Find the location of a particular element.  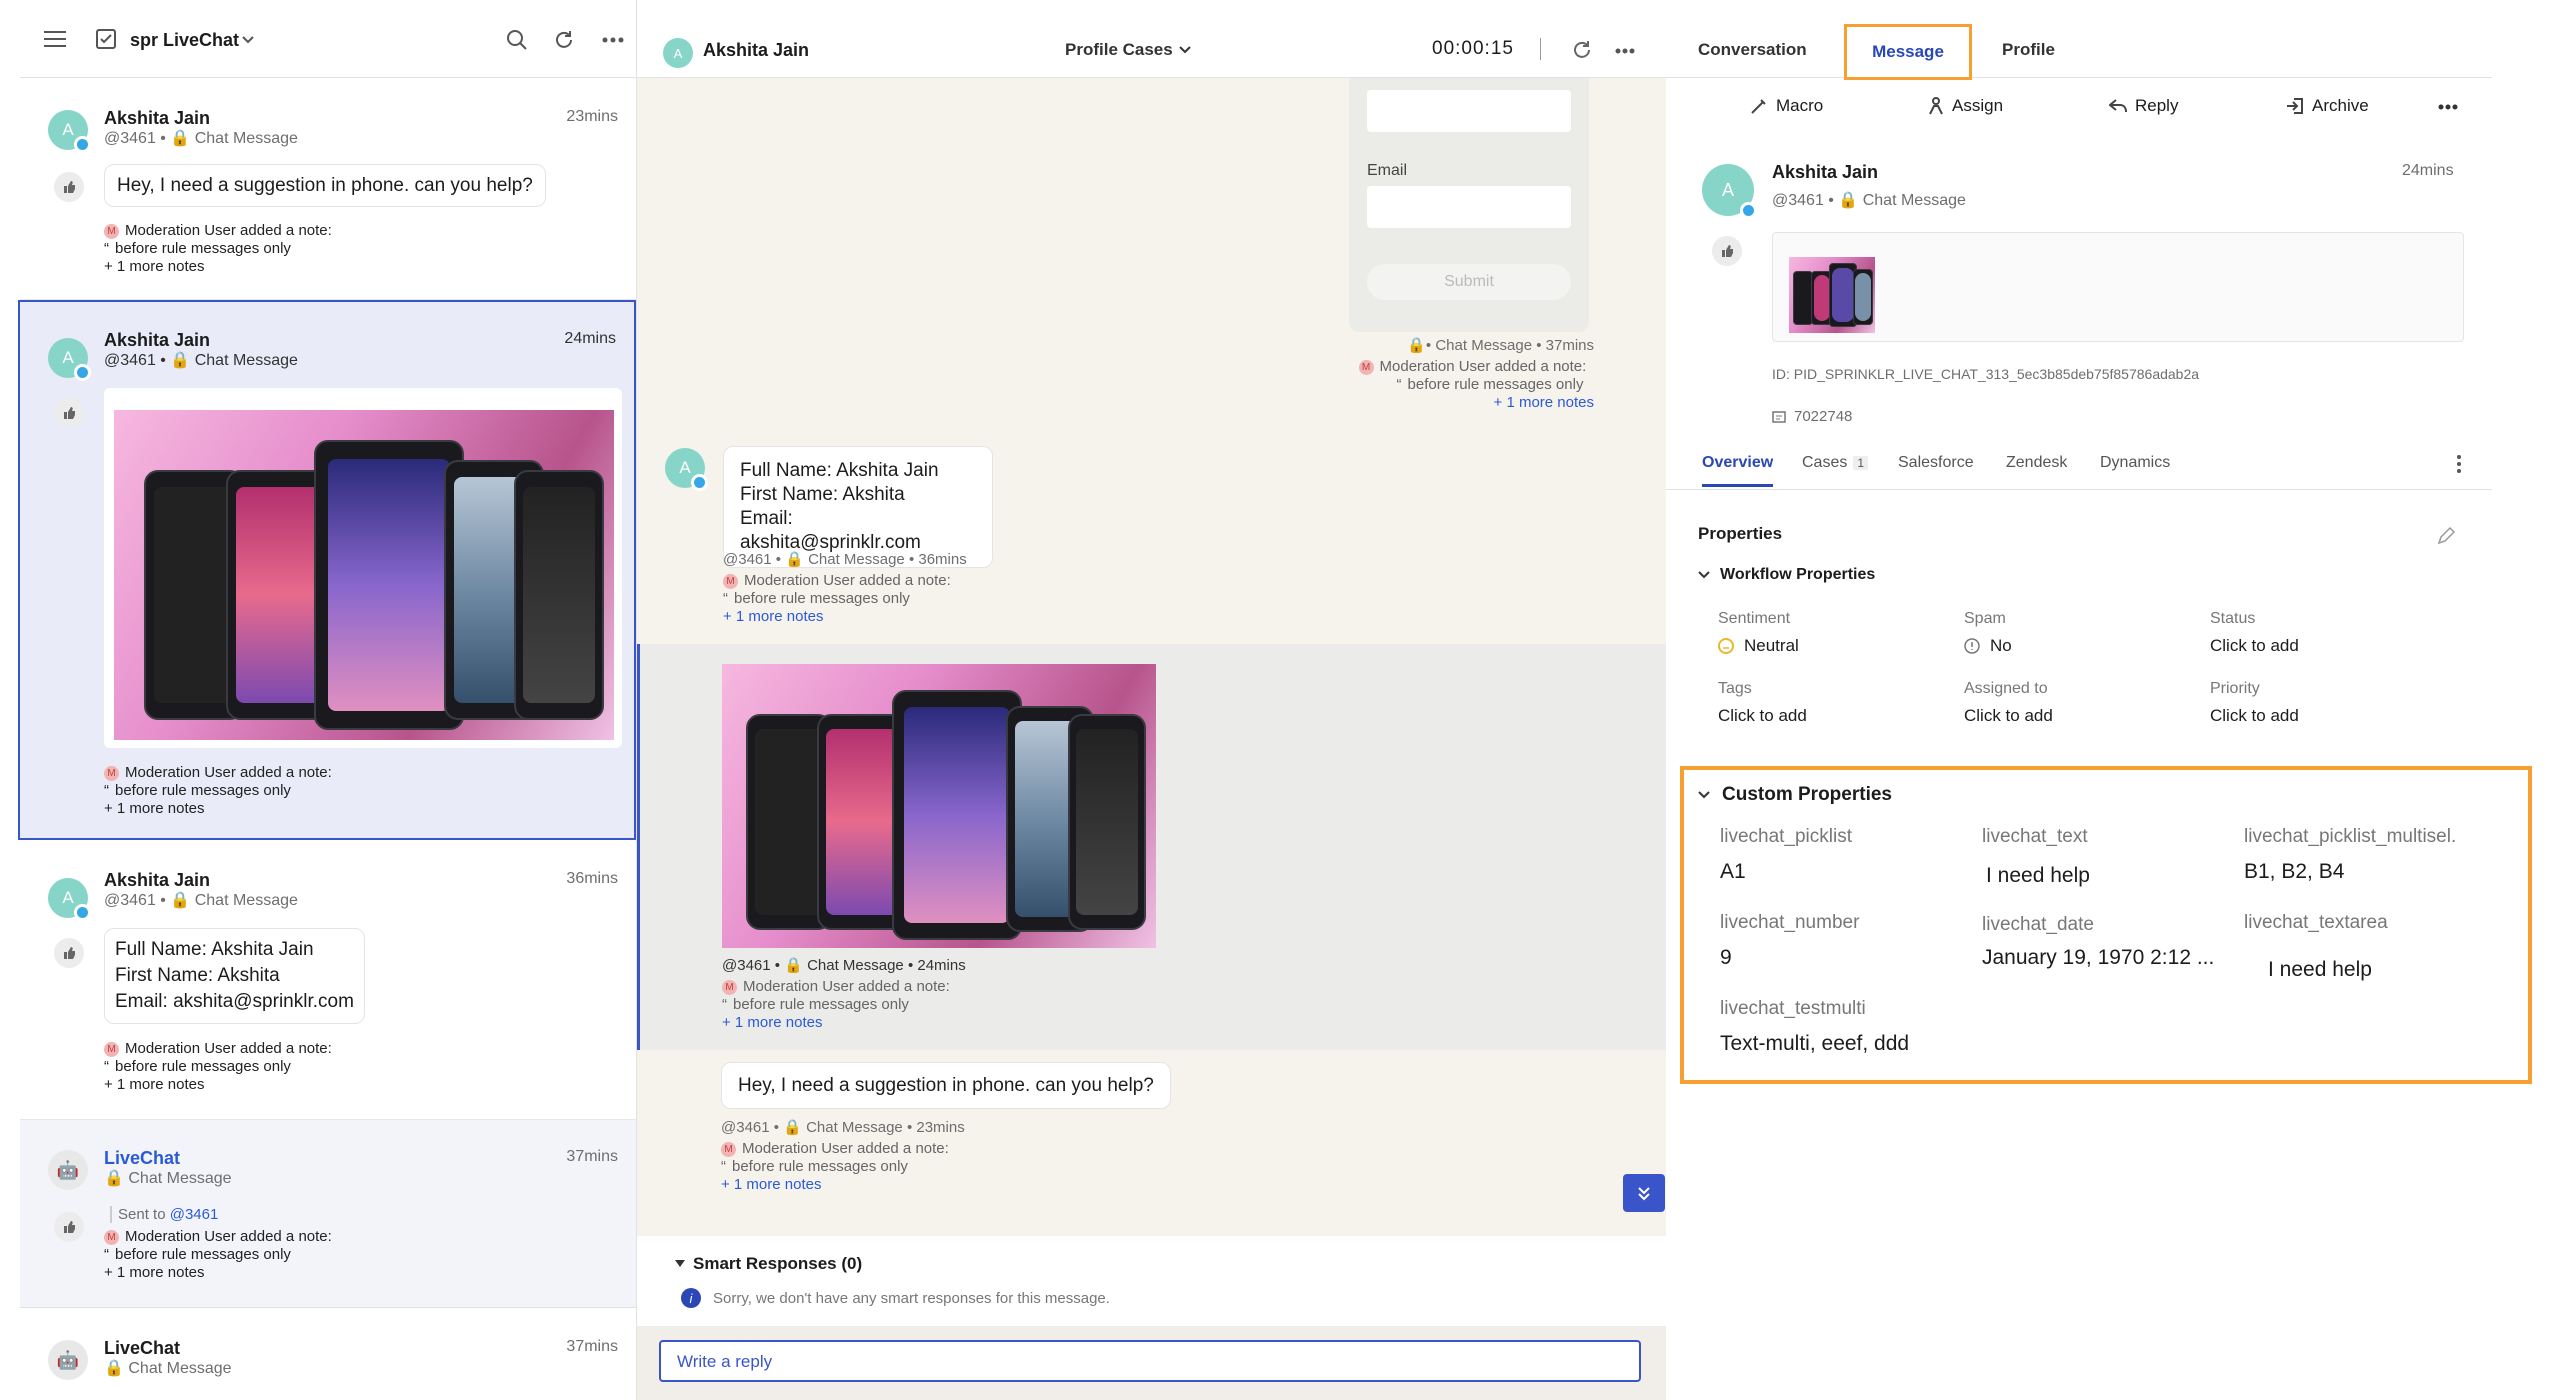

profile-cases-dropdown: Profile Cases is located at coordinates (1128, 50).